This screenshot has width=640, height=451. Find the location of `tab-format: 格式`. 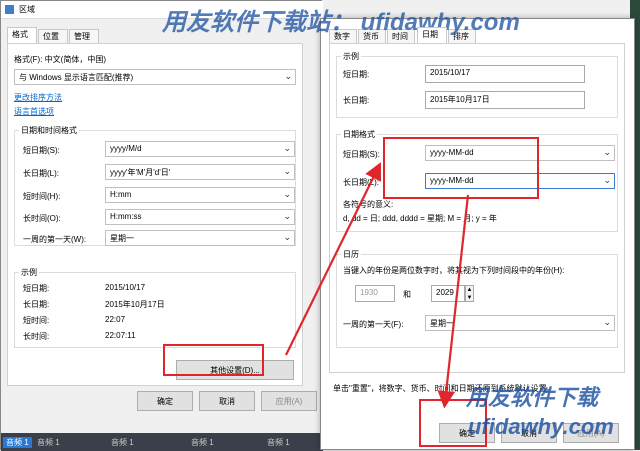

tab-format: 格式 is located at coordinates (22, 35).